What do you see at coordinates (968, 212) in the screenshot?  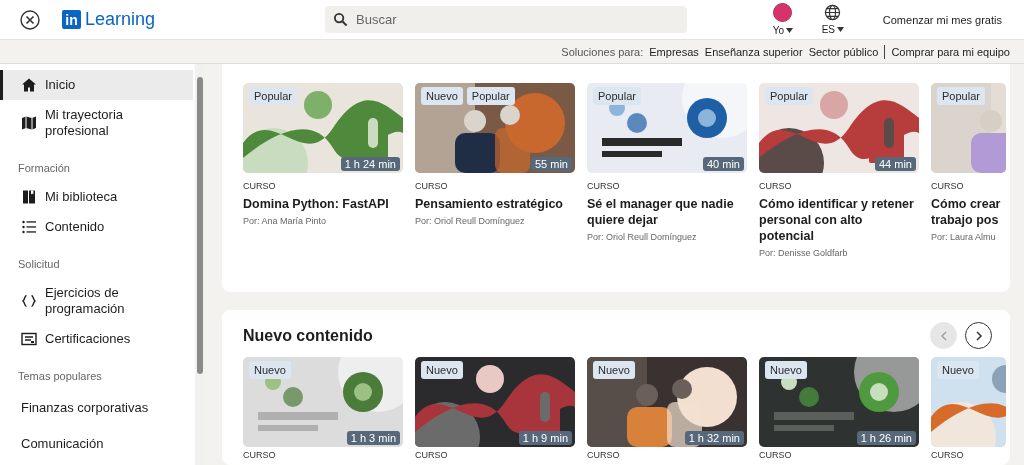 I see `course-title: Cómo crear trabajo pos` at bounding box center [968, 212].